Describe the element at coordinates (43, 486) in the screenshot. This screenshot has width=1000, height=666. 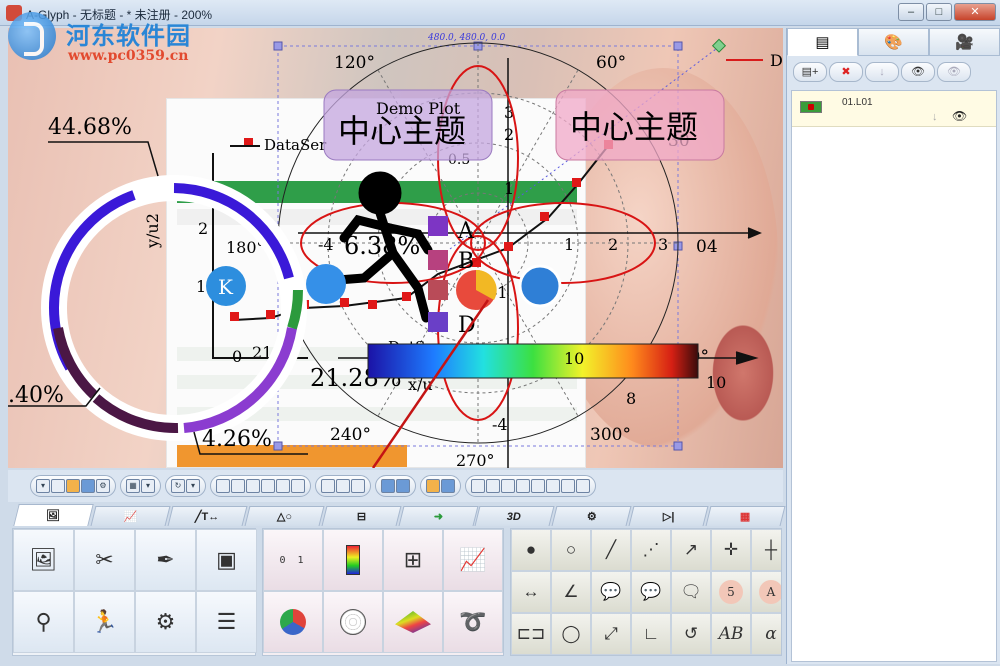
I see `new-menu-icon: ▾` at that location.